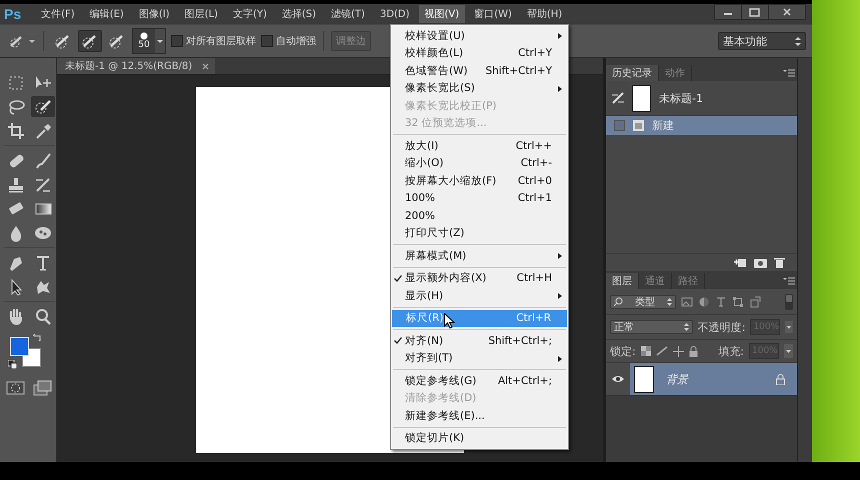 Image resolution: width=860 pixels, height=480 pixels. What do you see at coordinates (544, 14) in the screenshot?
I see `menu-item: 帮助(H)` at bounding box center [544, 14].